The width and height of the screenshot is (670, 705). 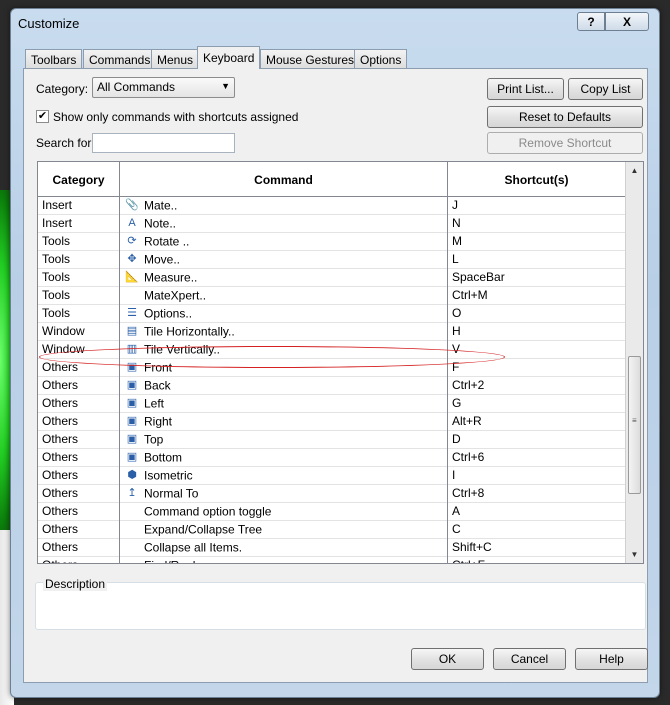 What do you see at coordinates (132, 205) in the screenshot?
I see `paperclip-icon: 📎` at bounding box center [132, 205].